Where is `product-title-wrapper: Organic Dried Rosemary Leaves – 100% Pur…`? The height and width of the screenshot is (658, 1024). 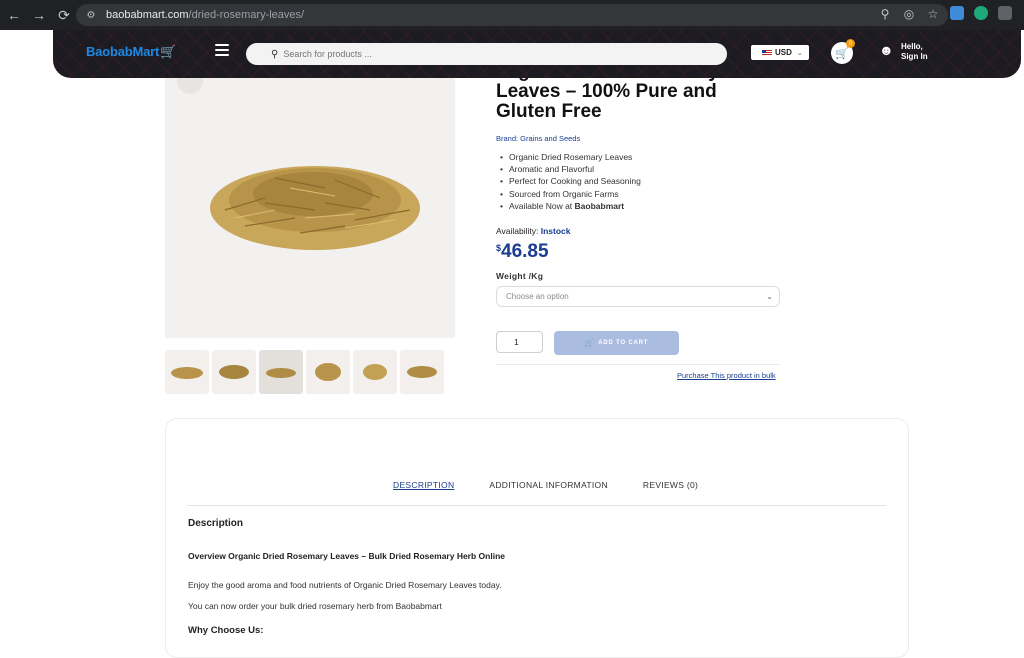
product-title-wrapper: Organic Dried Rosemary Leaves – 100% Pur… is located at coordinates (646, 103).